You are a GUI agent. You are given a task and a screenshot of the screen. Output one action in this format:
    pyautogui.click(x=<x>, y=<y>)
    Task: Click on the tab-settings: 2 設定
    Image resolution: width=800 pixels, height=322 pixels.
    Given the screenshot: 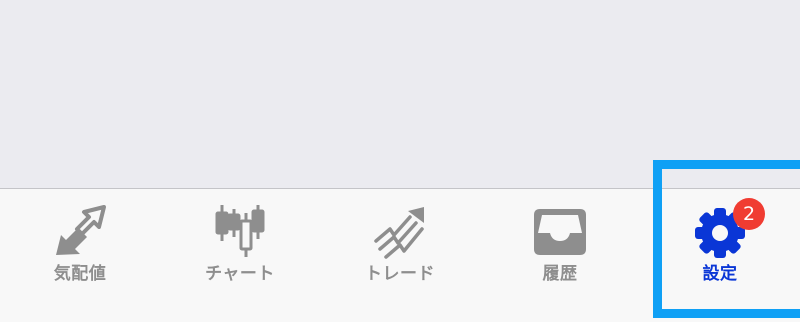 What is the action you would take?
    pyautogui.click(x=720, y=255)
    